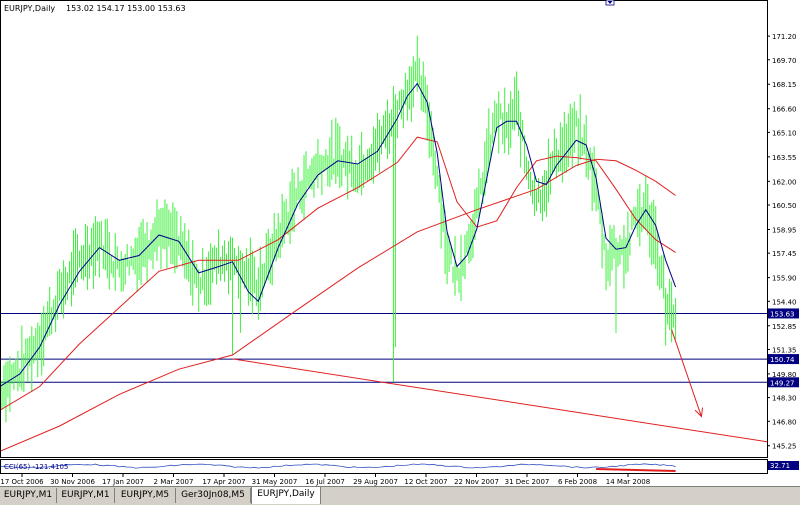 The height and width of the screenshot is (505, 800). I want to click on y-tick-label: 171.20, so click(784, 37).